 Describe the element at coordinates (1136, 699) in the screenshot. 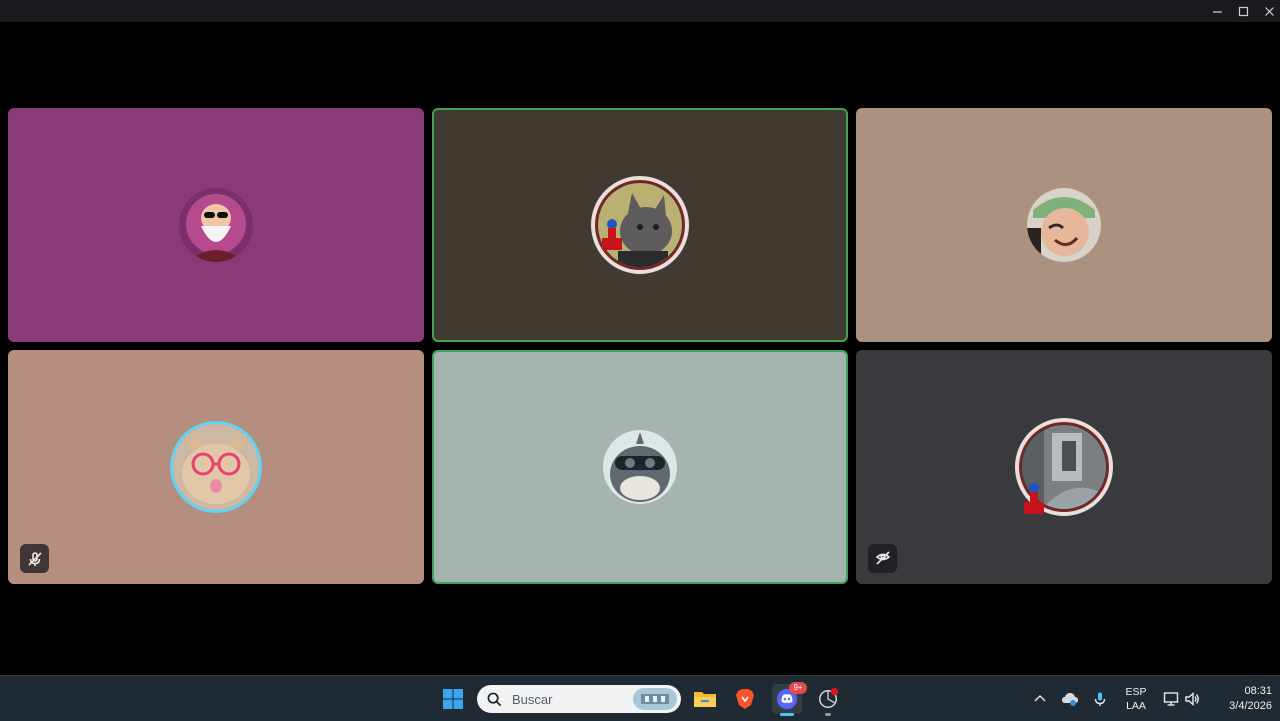

I see `language-indicator: ESP LAA` at that location.